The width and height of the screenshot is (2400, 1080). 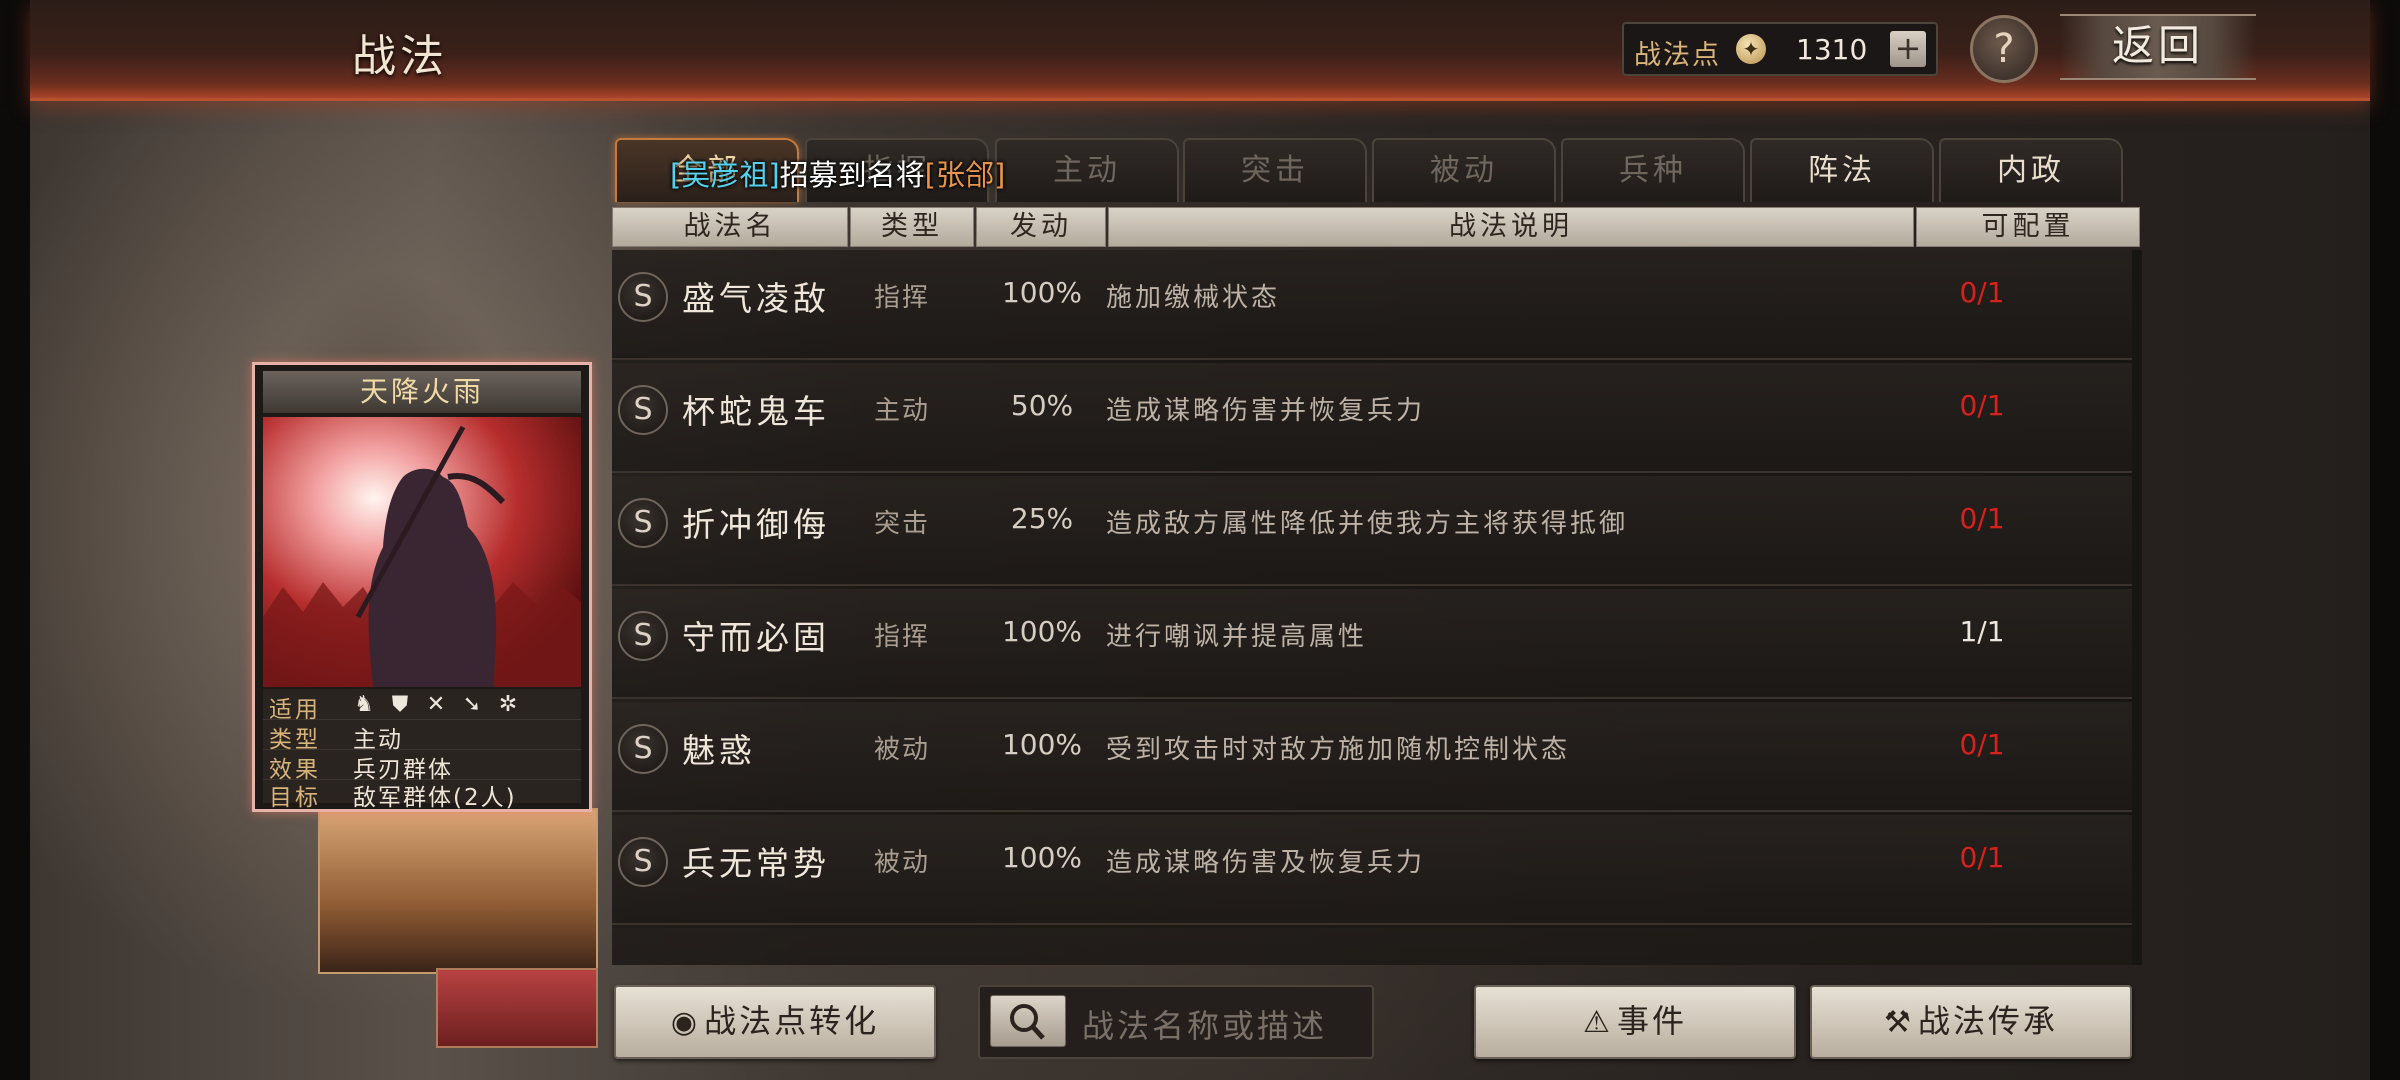 What do you see at coordinates (852, 175) in the screenshot?
I see `broadcast-text: 招募到名将` at bounding box center [852, 175].